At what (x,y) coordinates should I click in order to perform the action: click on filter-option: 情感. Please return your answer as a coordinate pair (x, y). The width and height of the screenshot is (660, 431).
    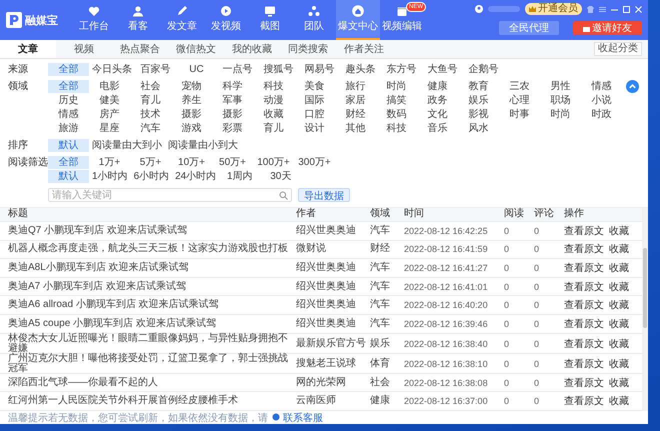
    Looking at the image, I should click on (68, 114).